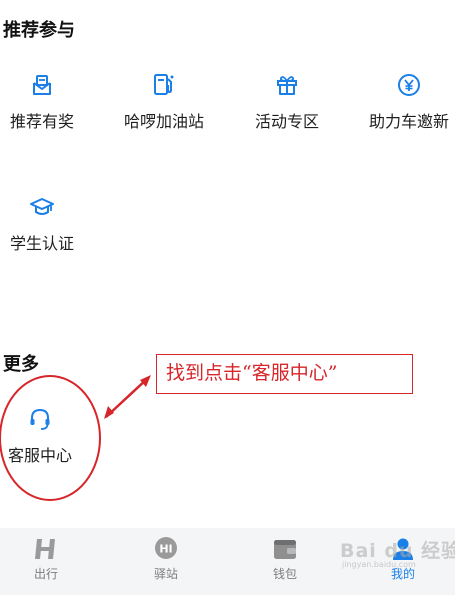  I want to click on tab-travel: 出行, so click(46, 559).